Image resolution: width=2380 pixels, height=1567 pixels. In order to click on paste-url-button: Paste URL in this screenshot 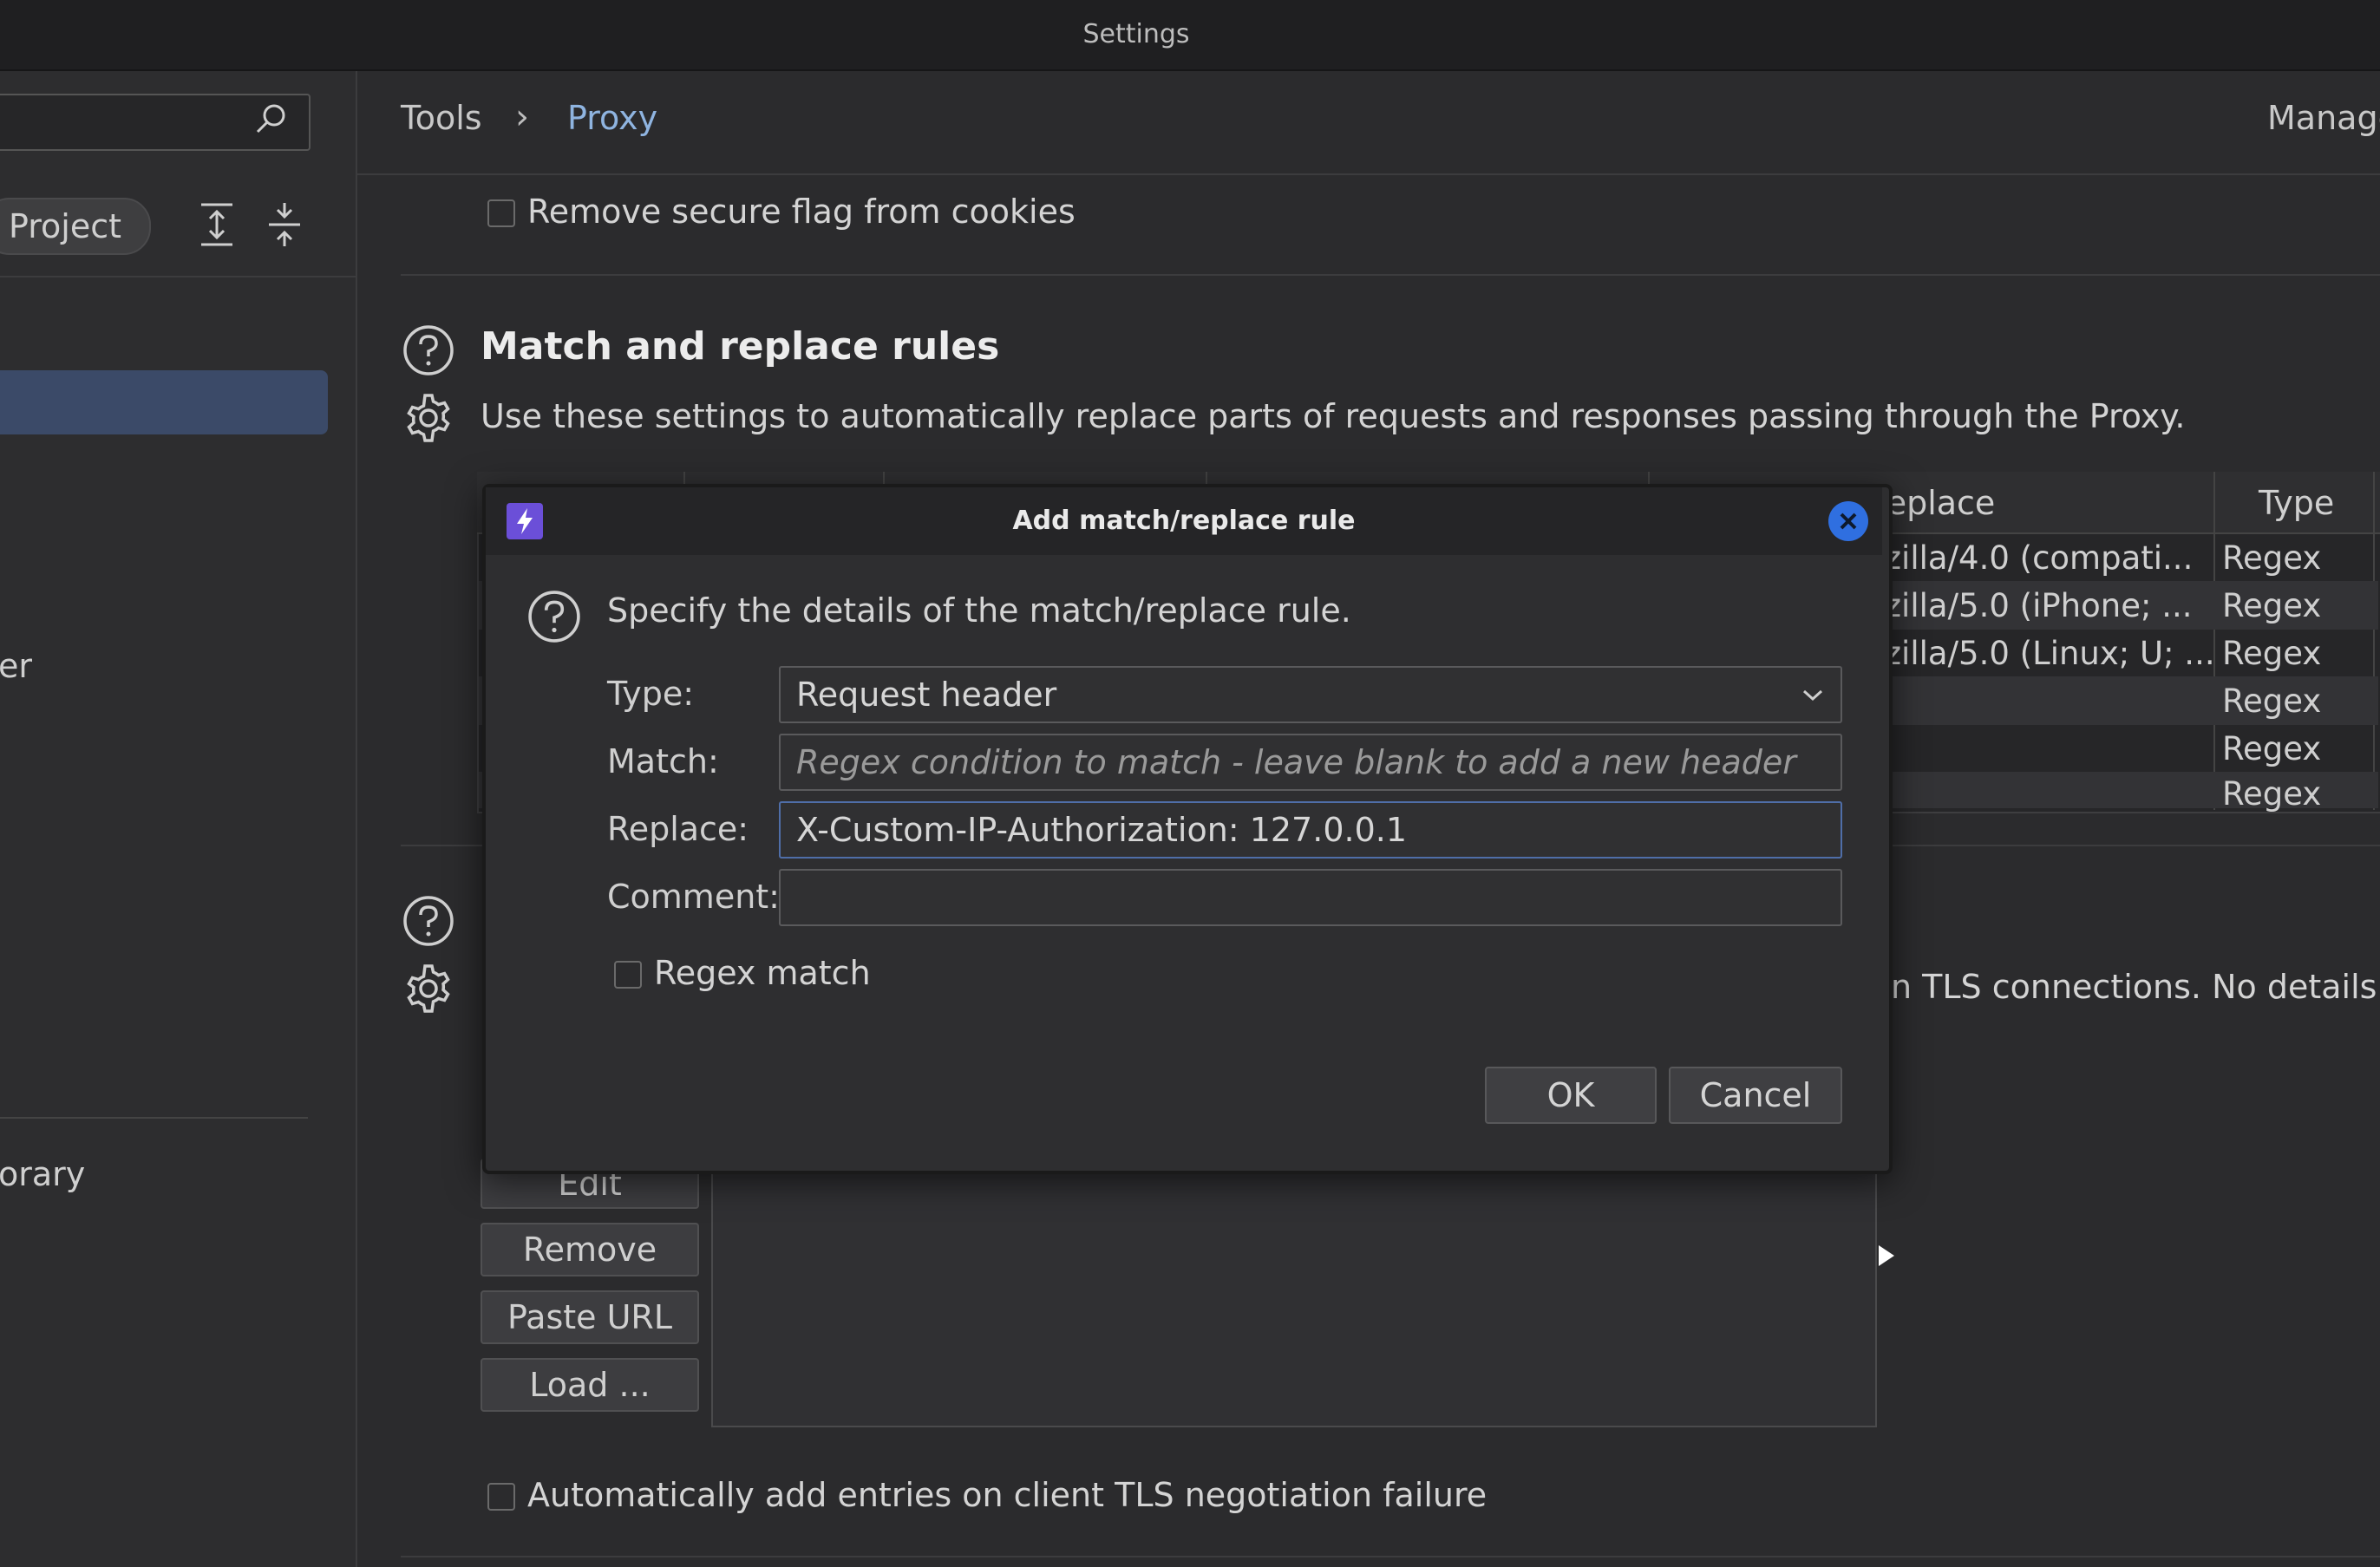, I will do `click(590, 1317)`.